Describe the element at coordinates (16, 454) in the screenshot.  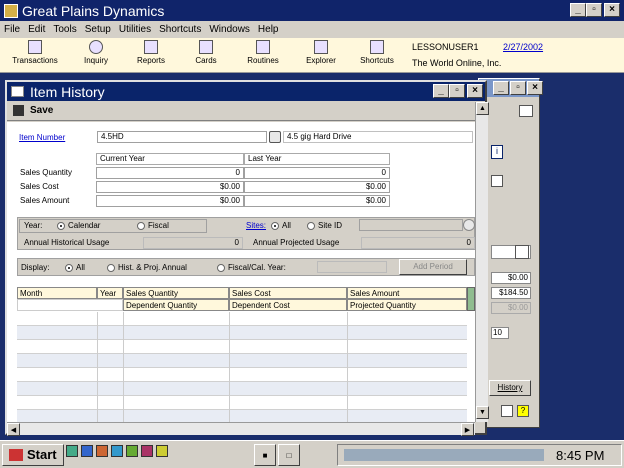
I see `windows-logo-icon` at that location.